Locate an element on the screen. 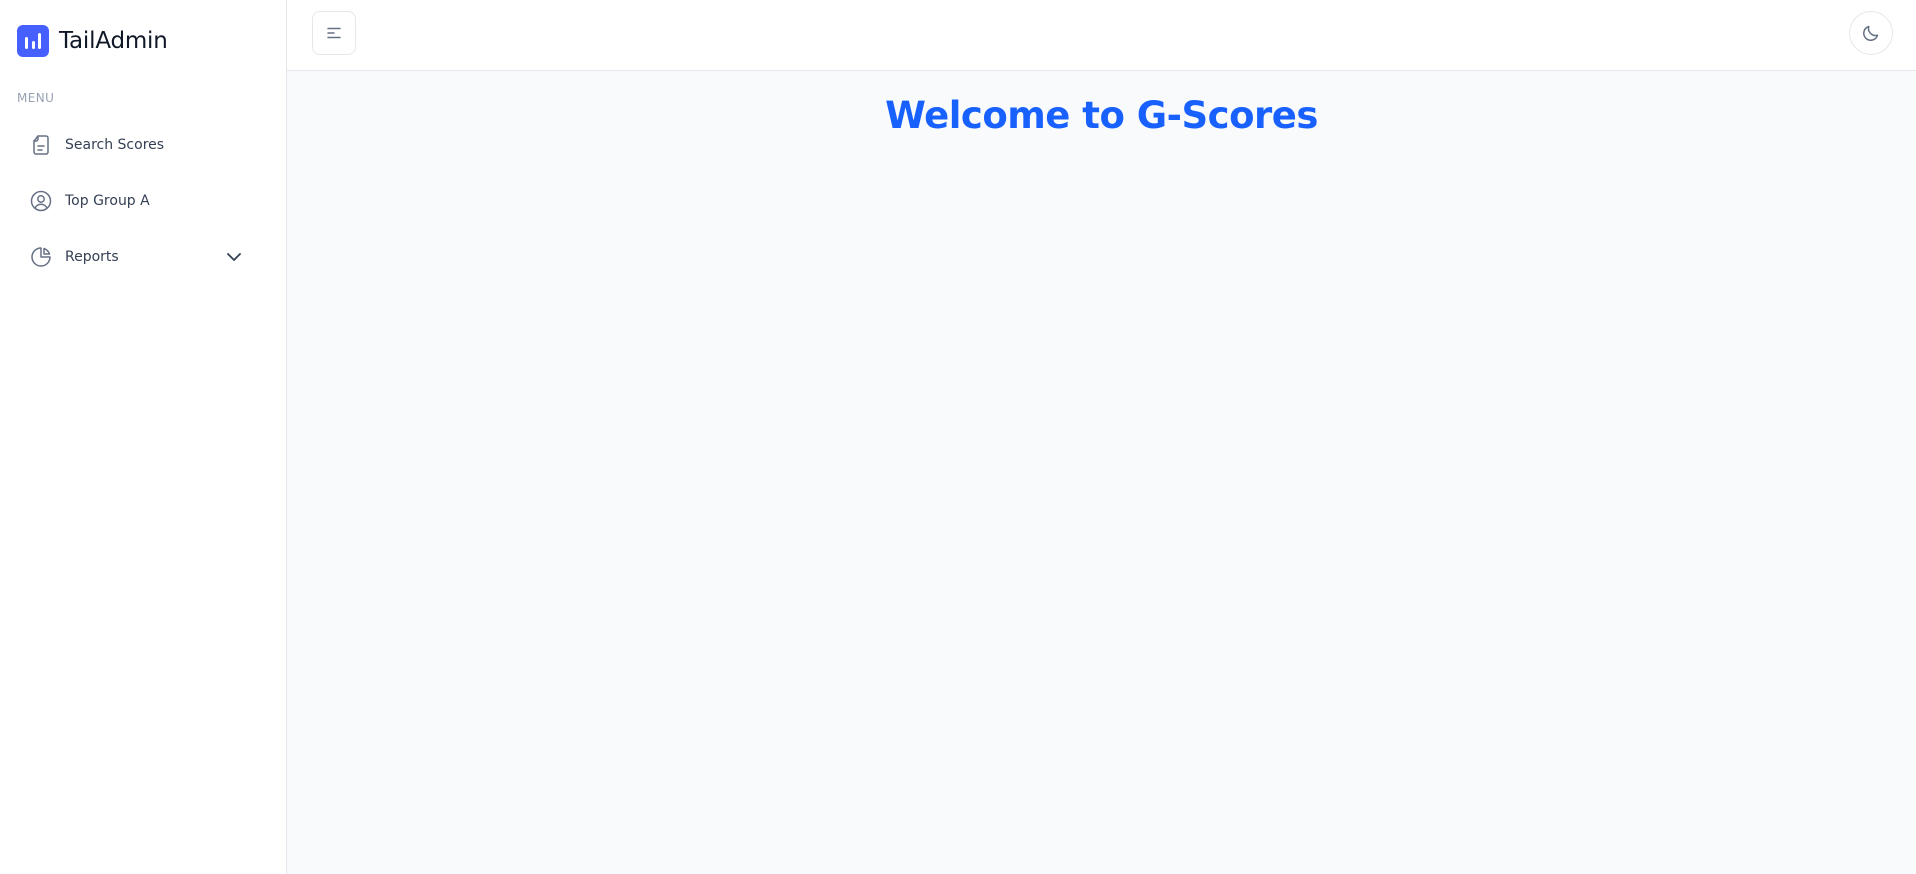 The image size is (1916, 874). top-header is located at coordinates (1101, 35).